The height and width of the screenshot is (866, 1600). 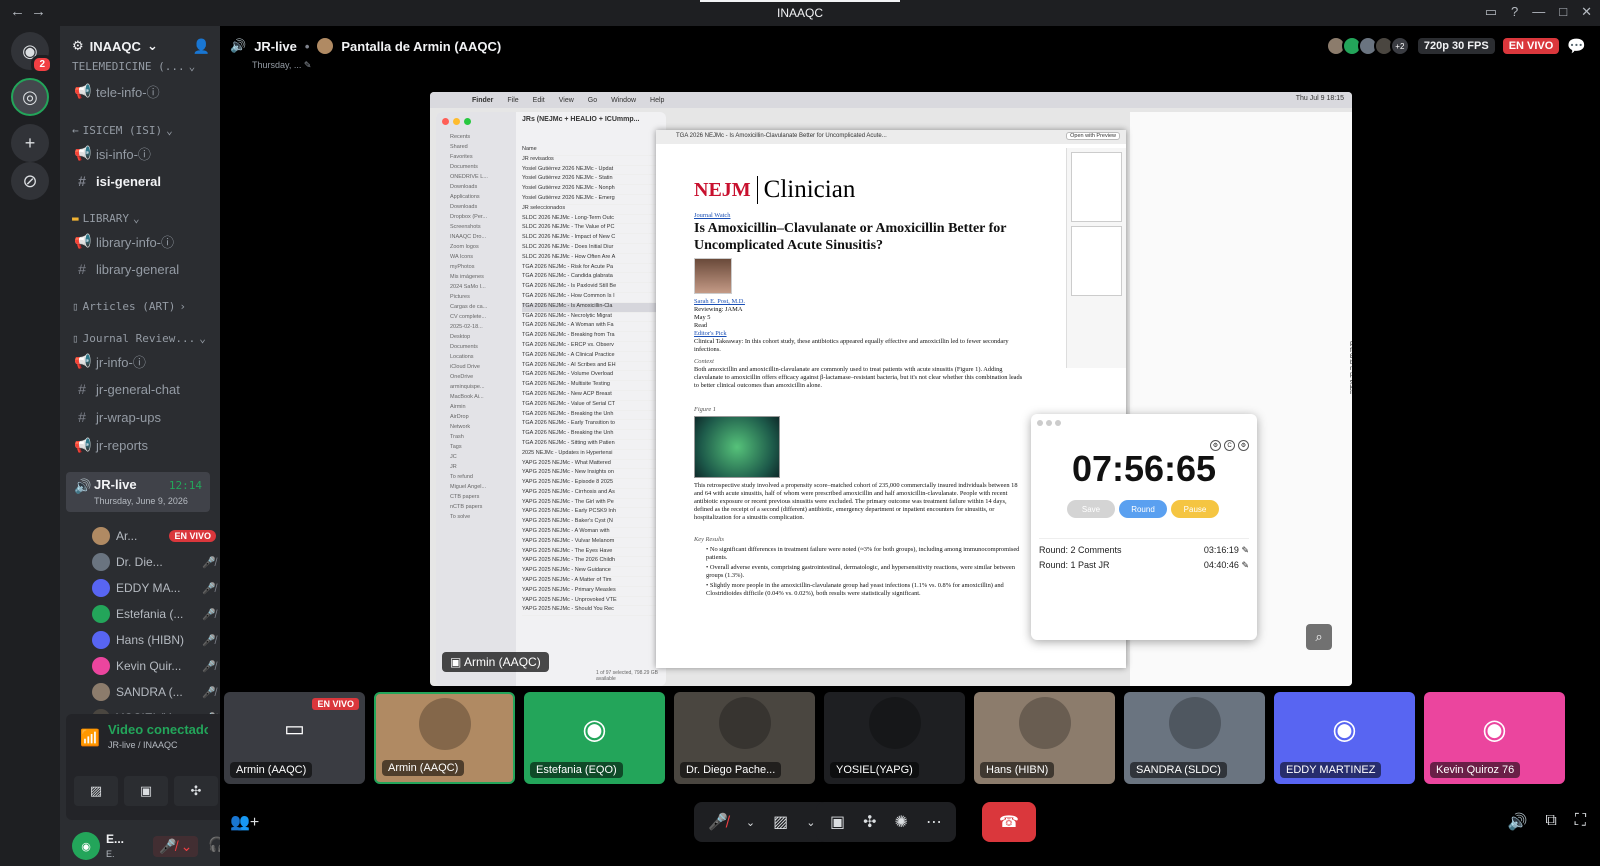 What do you see at coordinates (142, 91) in the screenshot?
I see `channel-tele-info: 📢 tele-info-ⓘ` at bounding box center [142, 91].